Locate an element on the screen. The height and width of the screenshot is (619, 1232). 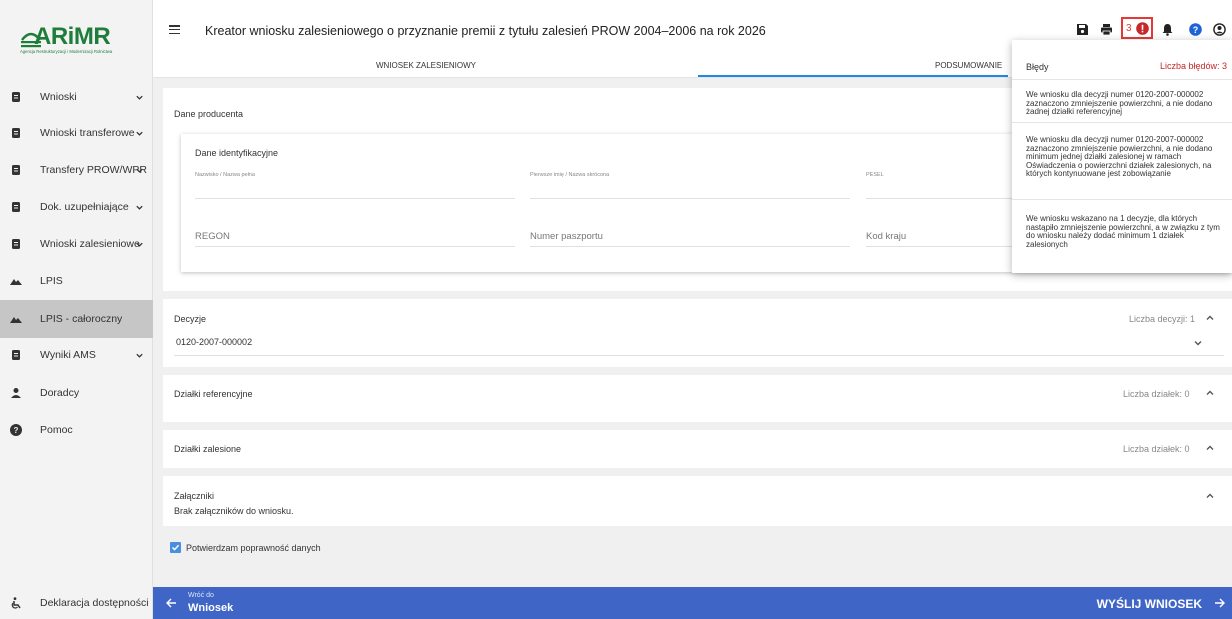
checkmark-icon is located at coordinates (175, 547).